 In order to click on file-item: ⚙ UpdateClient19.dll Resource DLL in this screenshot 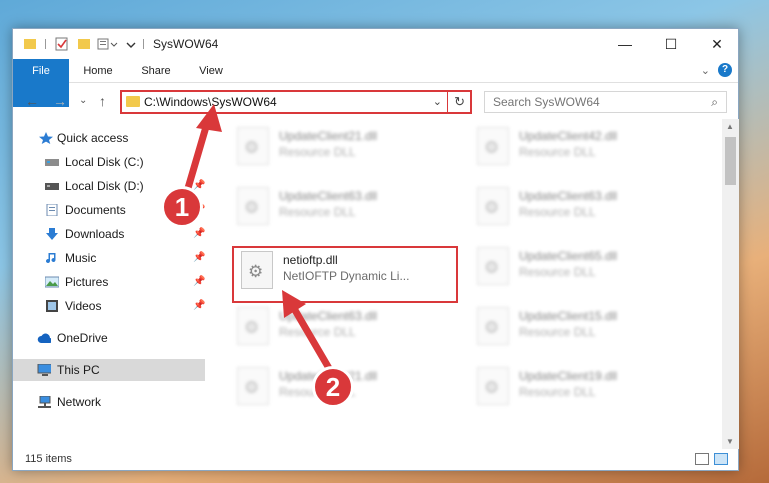, I will do `click(581, 387)`.